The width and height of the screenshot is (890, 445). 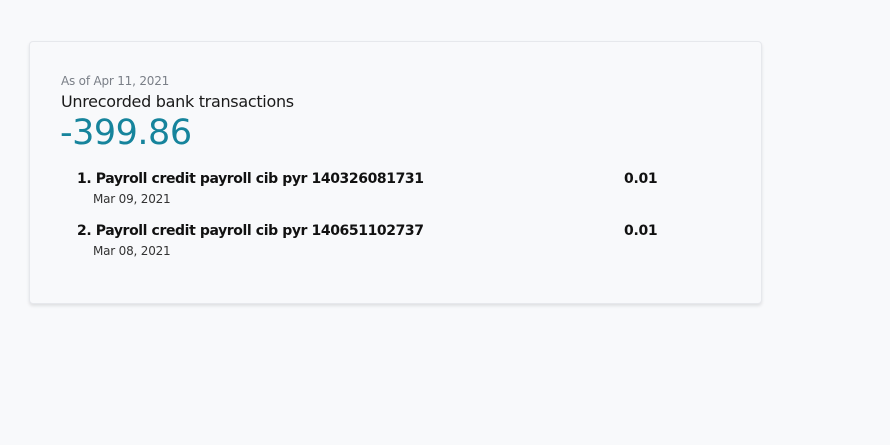 What do you see at coordinates (132, 251) in the screenshot?
I see `transaction-date: Mar 08, 2021` at bounding box center [132, 251].